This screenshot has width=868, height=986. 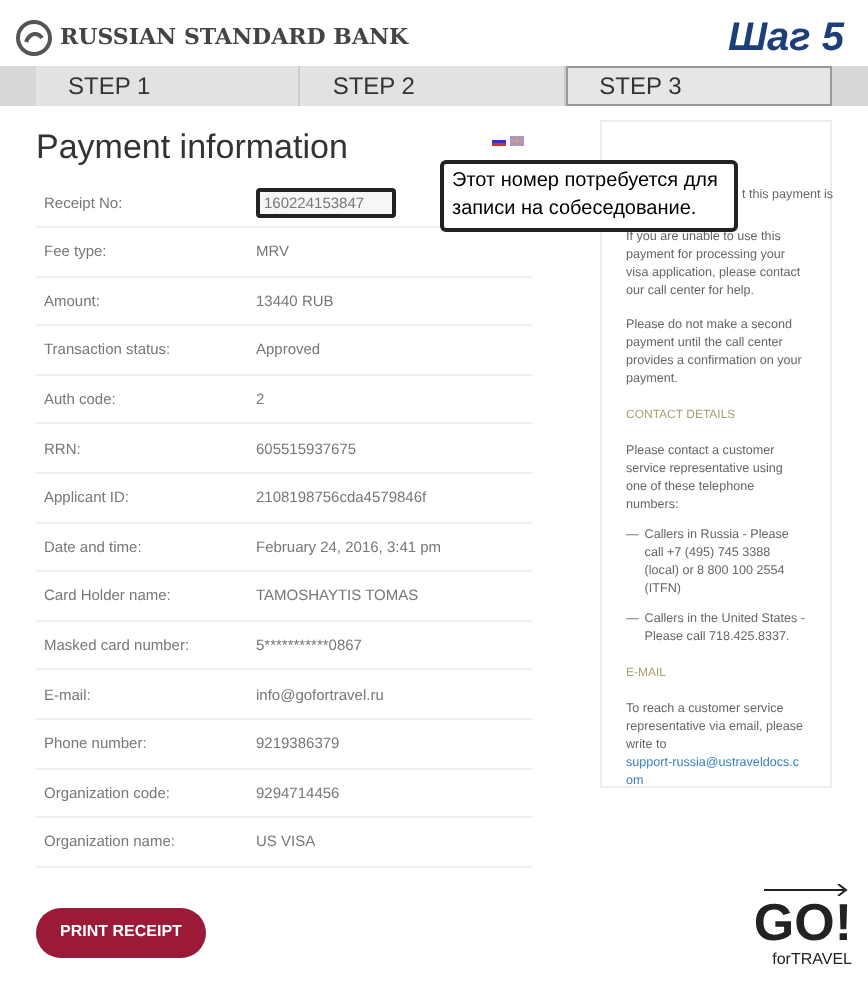 What do you see at coordinates (808, 890) in the screenshot?
I see `arrow-icon` at bounding box center [808, 890].